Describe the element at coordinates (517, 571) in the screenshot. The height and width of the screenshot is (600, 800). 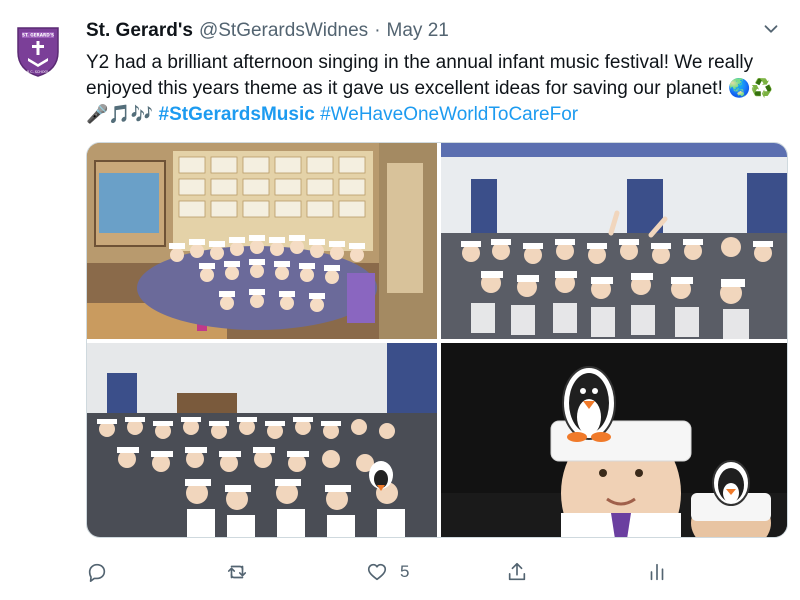
I see `share-icon` at that location.